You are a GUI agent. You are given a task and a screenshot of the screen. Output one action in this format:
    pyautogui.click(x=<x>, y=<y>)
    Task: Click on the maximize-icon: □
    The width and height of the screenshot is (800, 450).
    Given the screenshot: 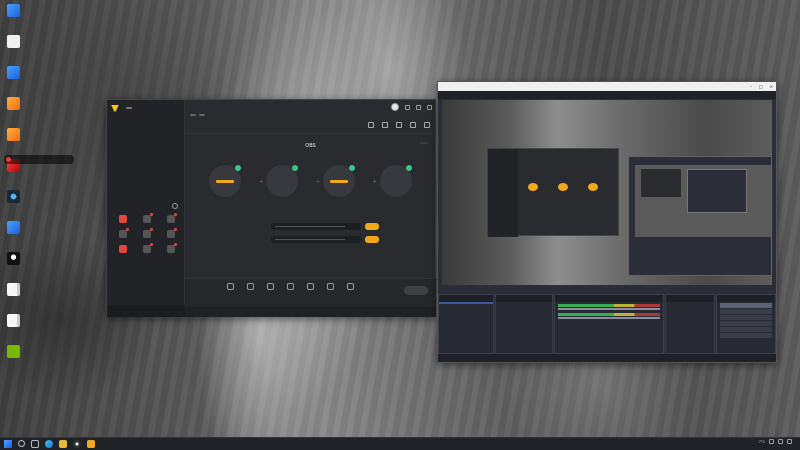 What is the action you would take?
    pyautogui.click(x=761, y=86)
    